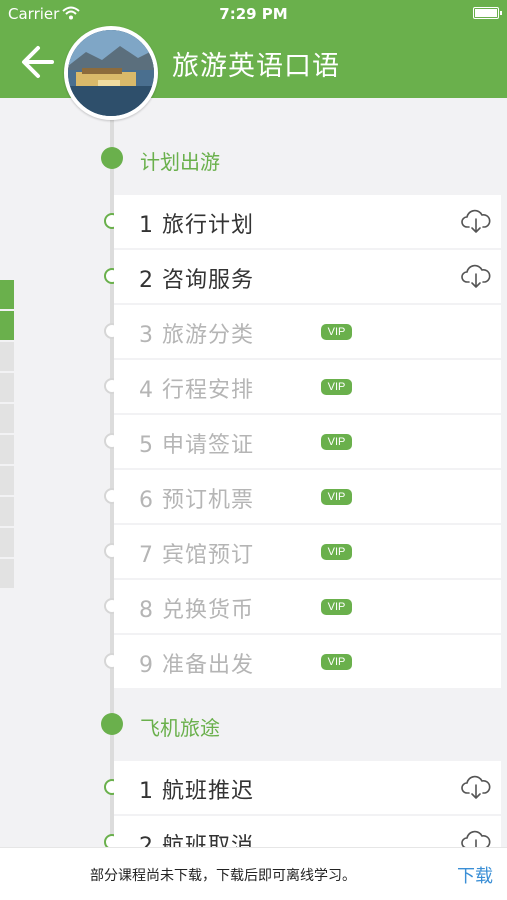  What do you see at coordinates (256, 66) in the screenshot?
I see `page-title: 旅游英语口语` at bounding box center [256, 66].